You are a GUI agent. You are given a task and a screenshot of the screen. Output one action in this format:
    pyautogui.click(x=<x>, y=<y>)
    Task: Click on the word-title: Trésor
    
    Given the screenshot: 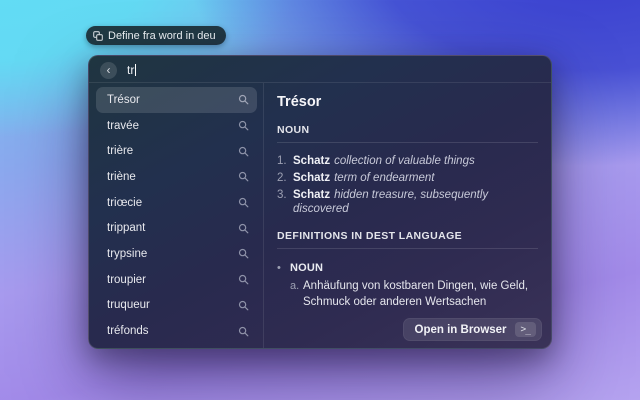 What is the action you would take?
    pyautogui.click(x=299, y=102)
    